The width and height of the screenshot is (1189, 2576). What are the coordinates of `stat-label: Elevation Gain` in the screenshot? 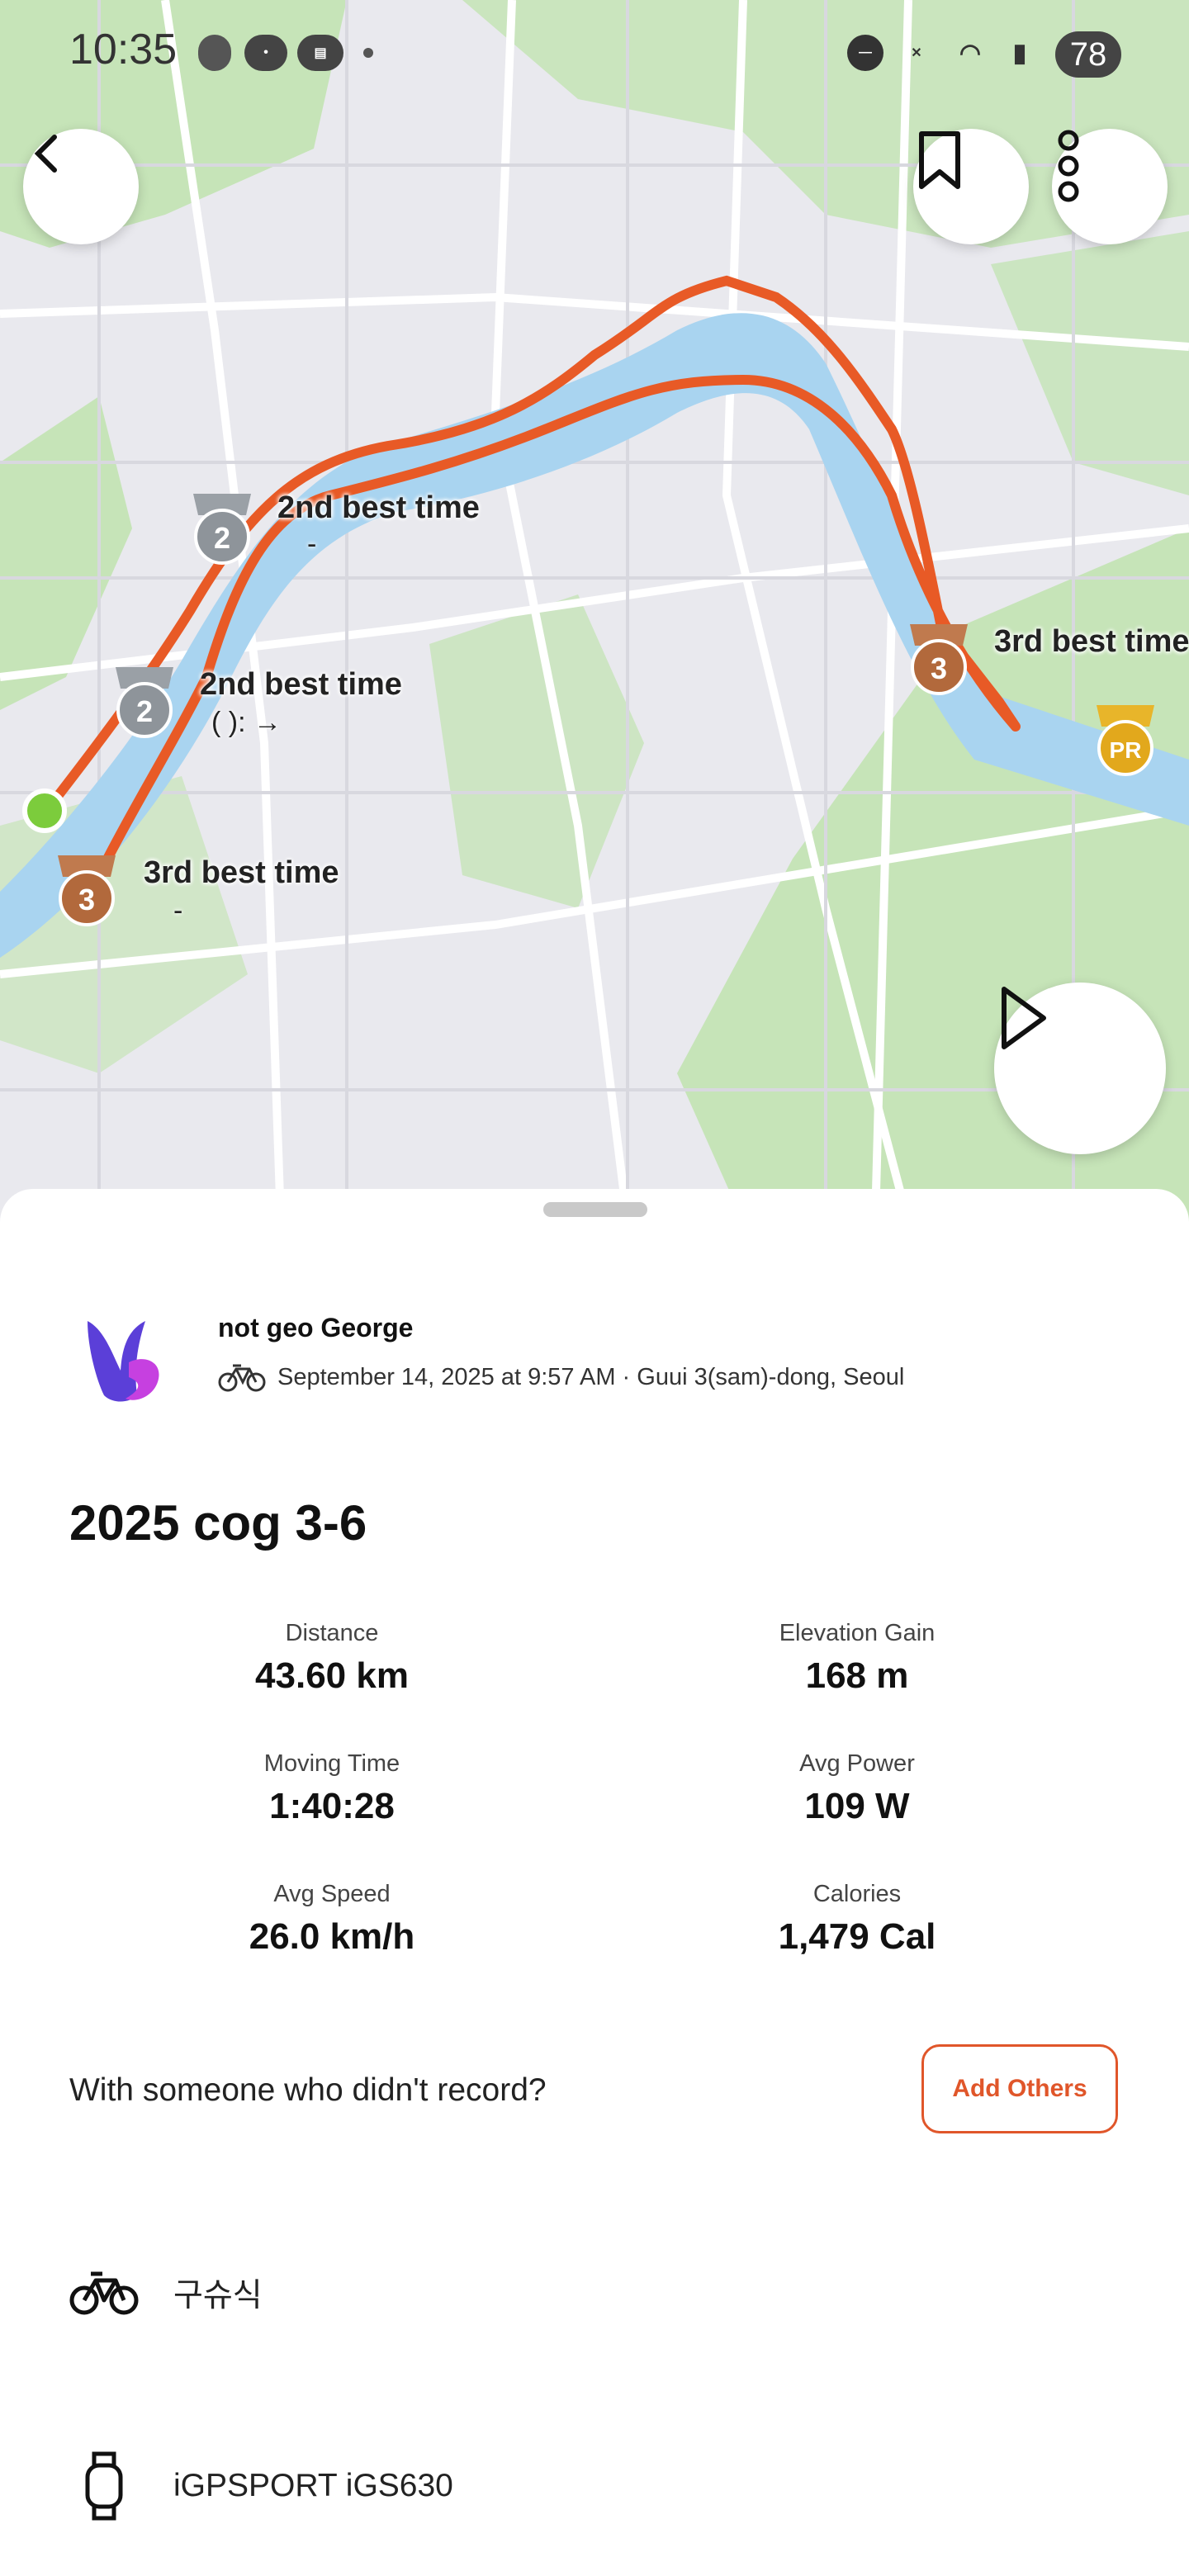 It's located at (857, 1633).